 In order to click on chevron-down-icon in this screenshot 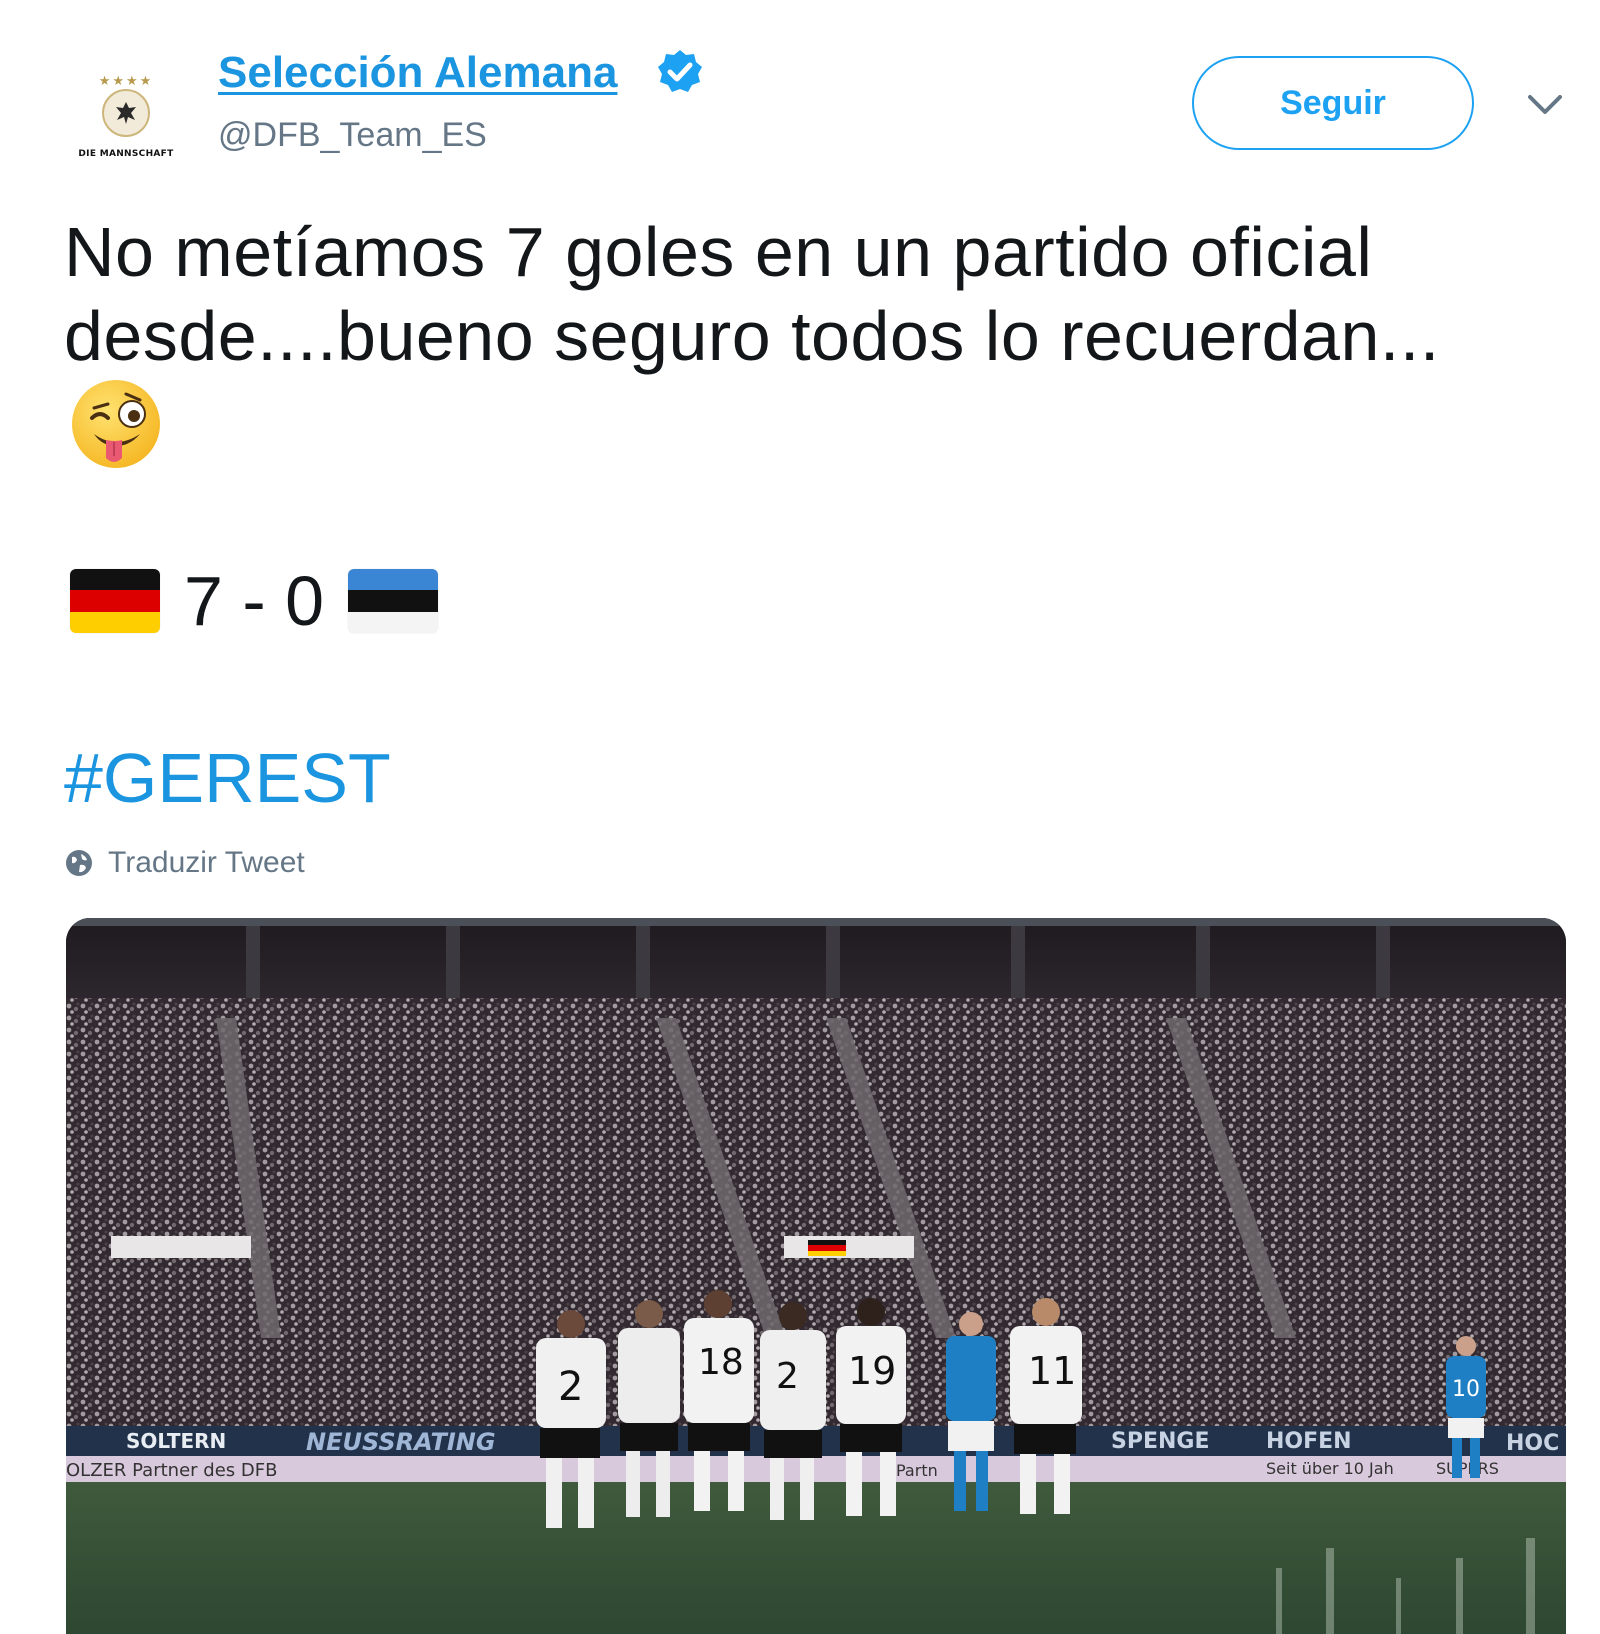, I will do `click(1545, 105)`.